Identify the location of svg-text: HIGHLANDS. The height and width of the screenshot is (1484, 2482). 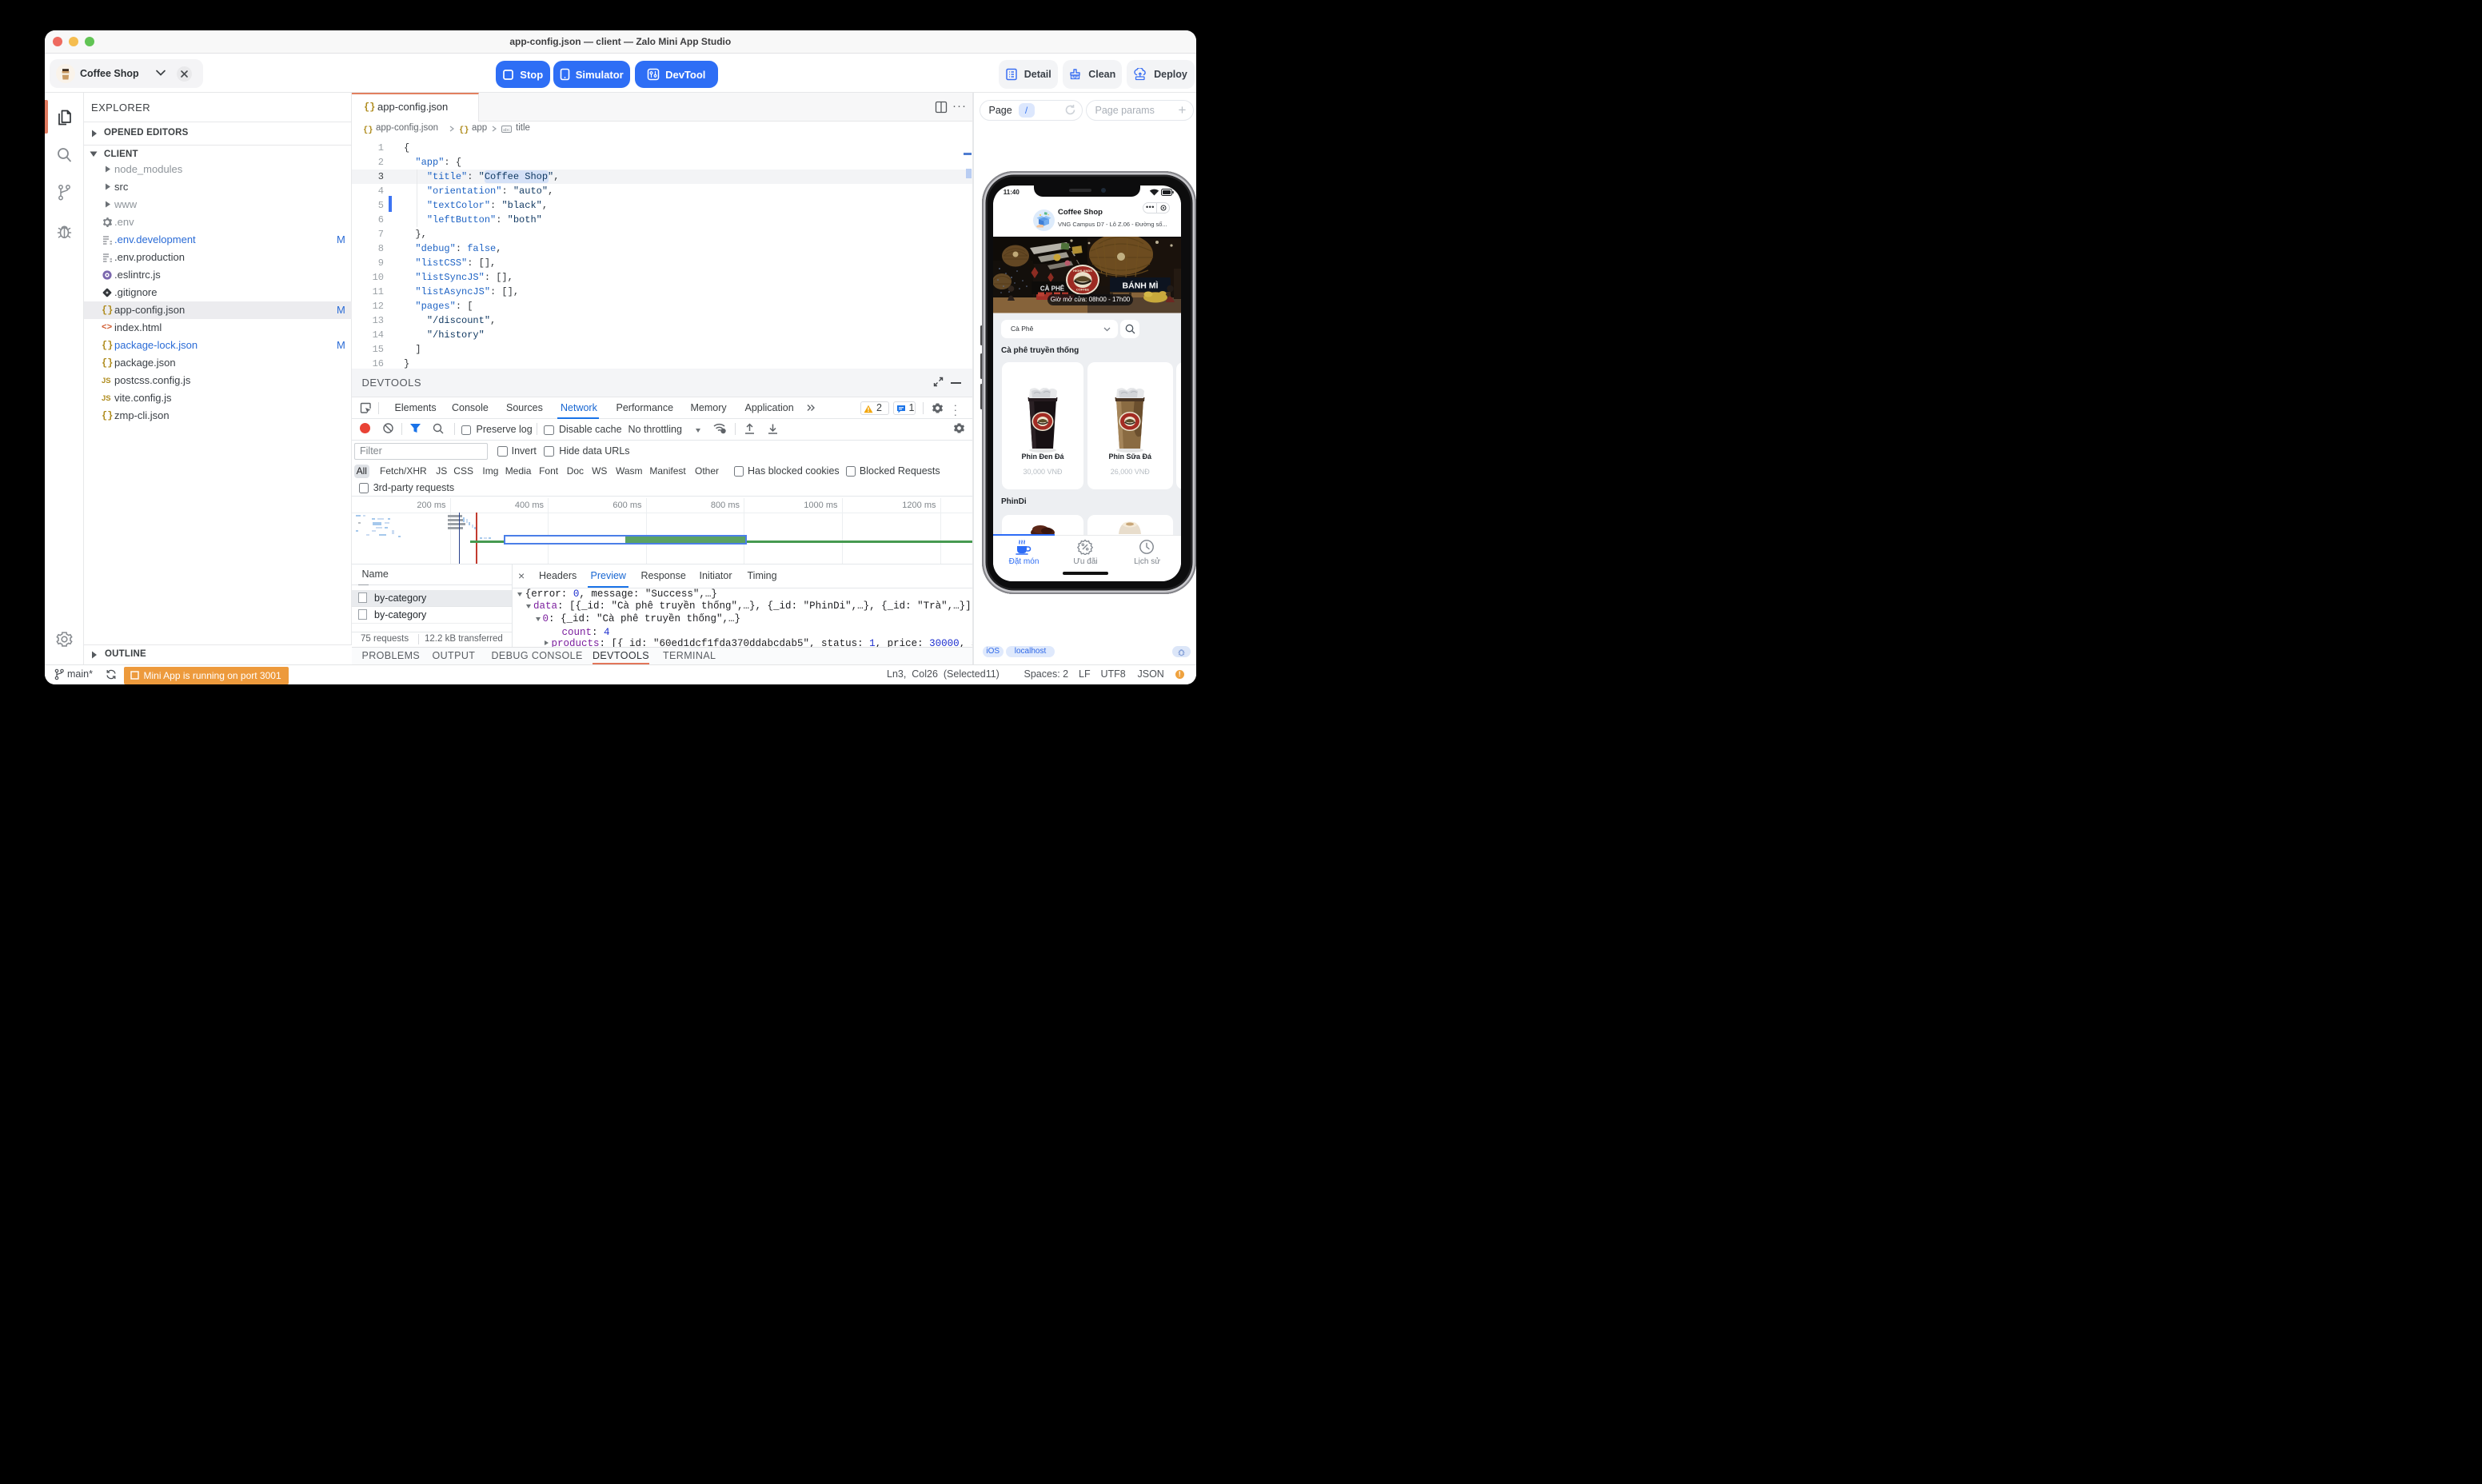
(1082, 271).